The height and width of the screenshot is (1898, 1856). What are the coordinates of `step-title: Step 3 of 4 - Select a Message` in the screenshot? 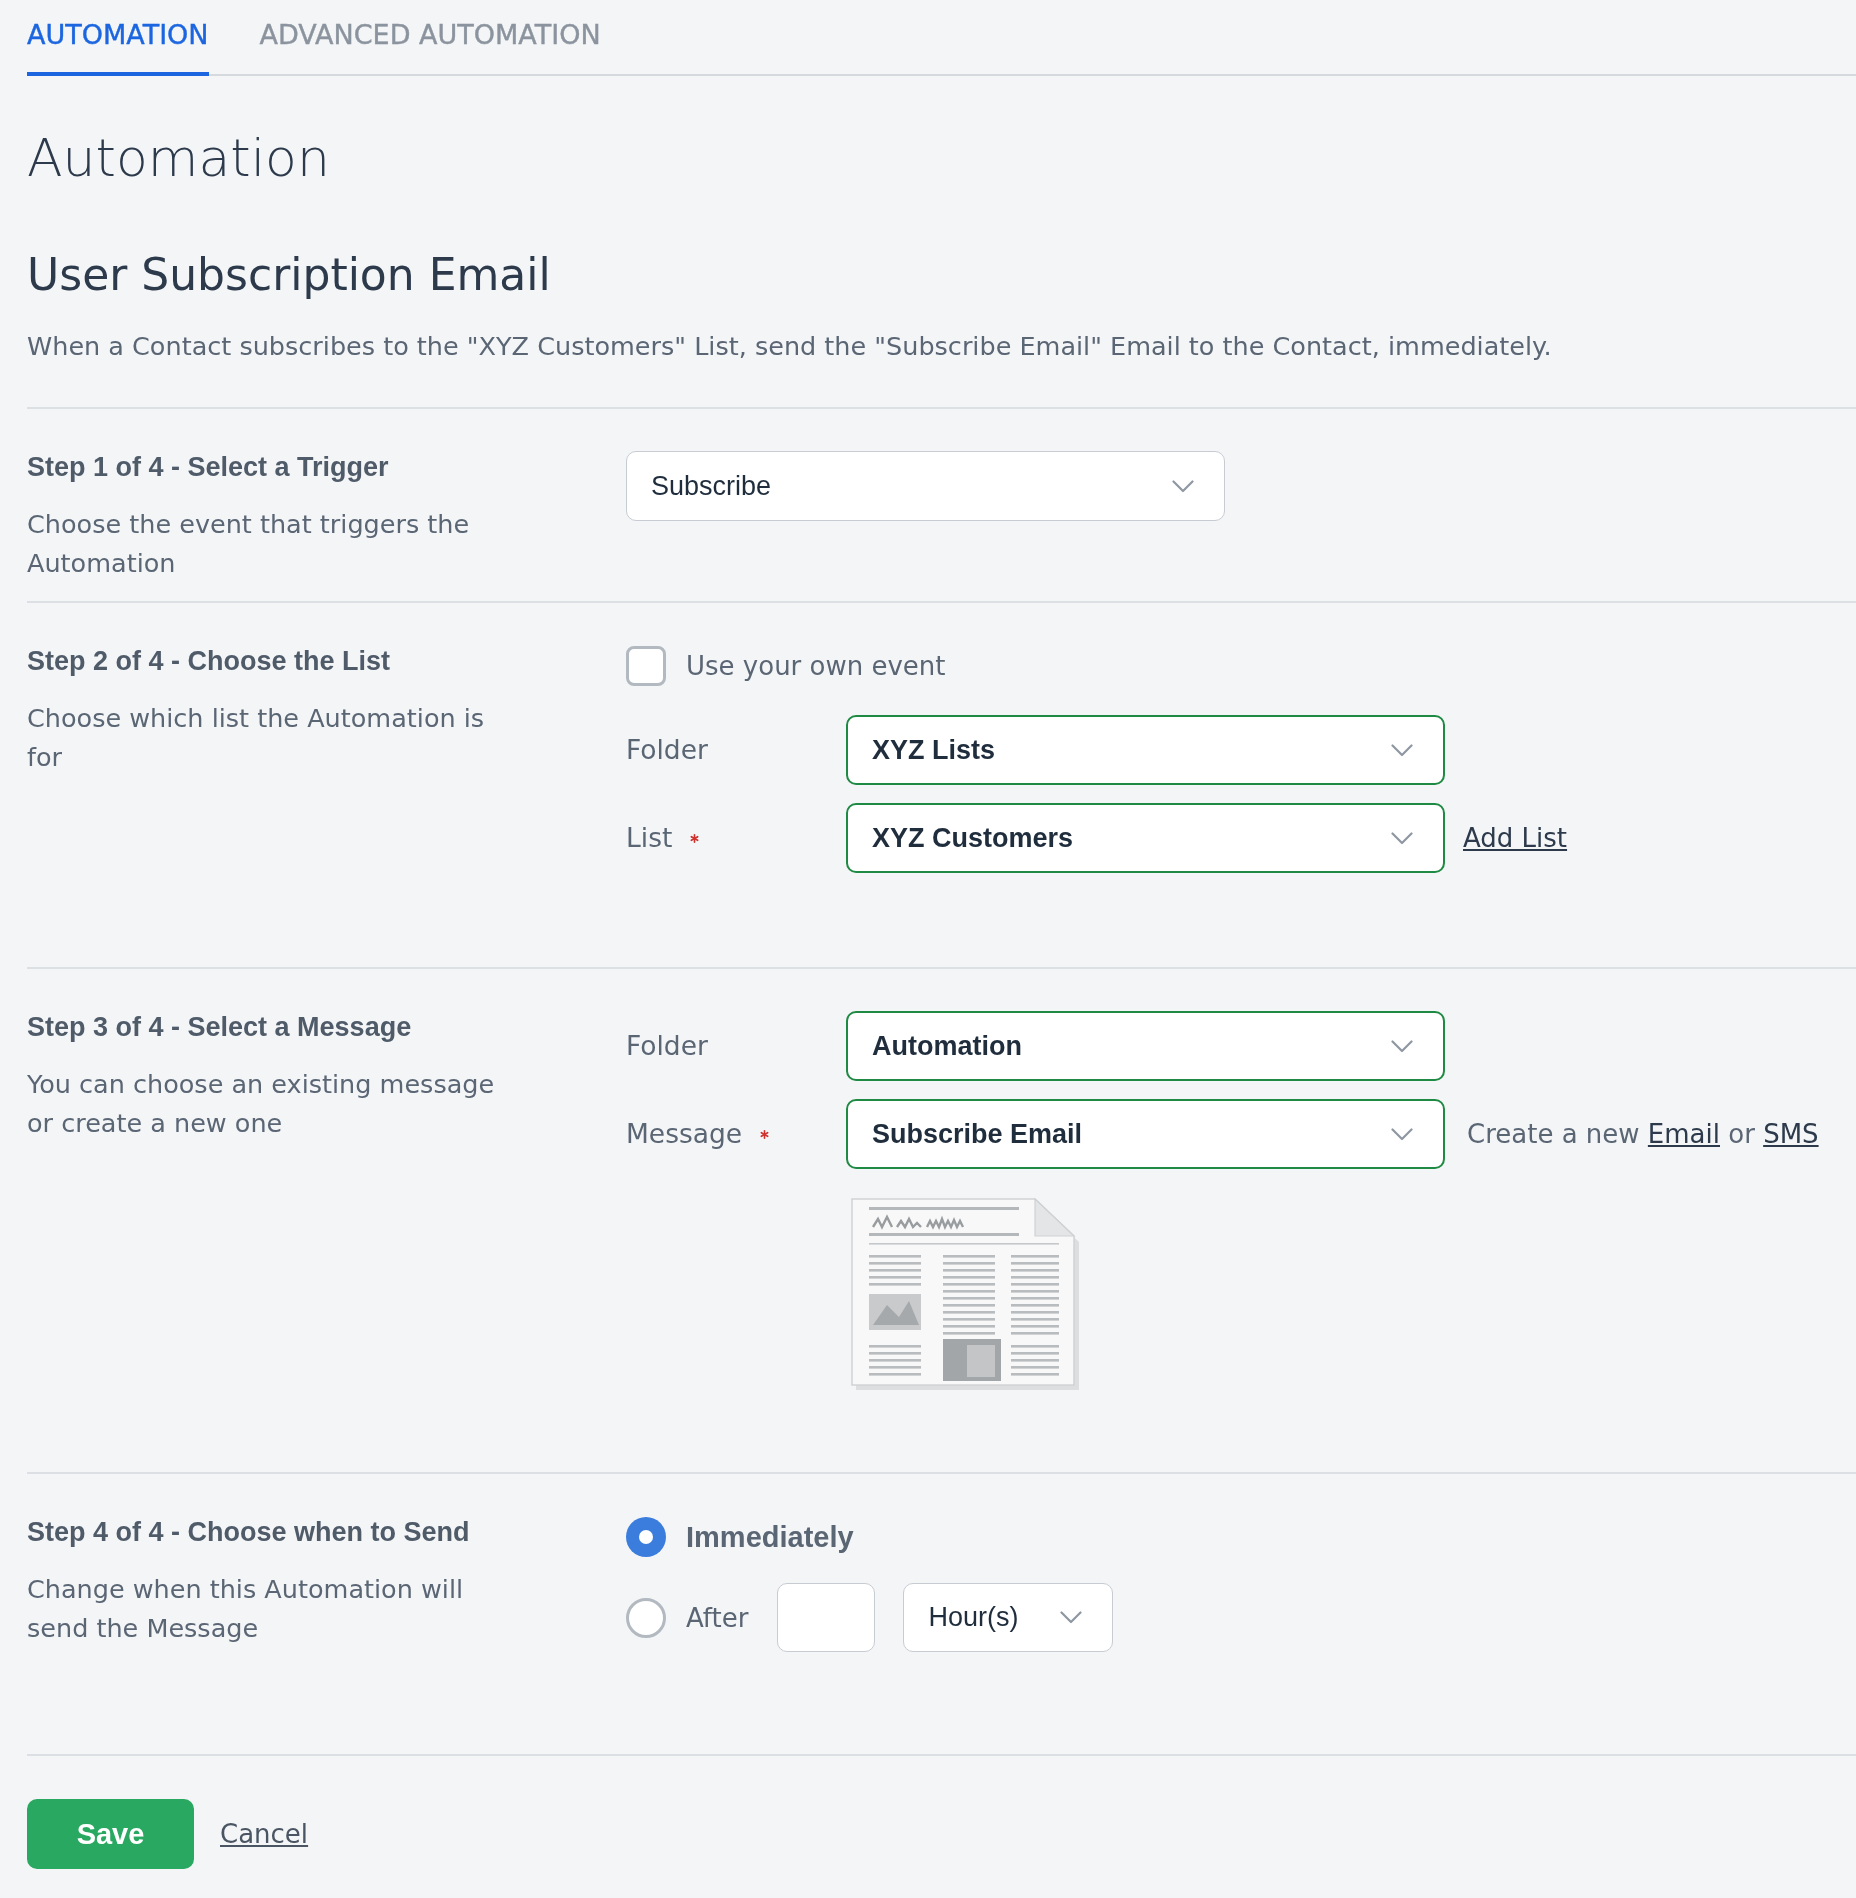 It's located at (219, 1027).